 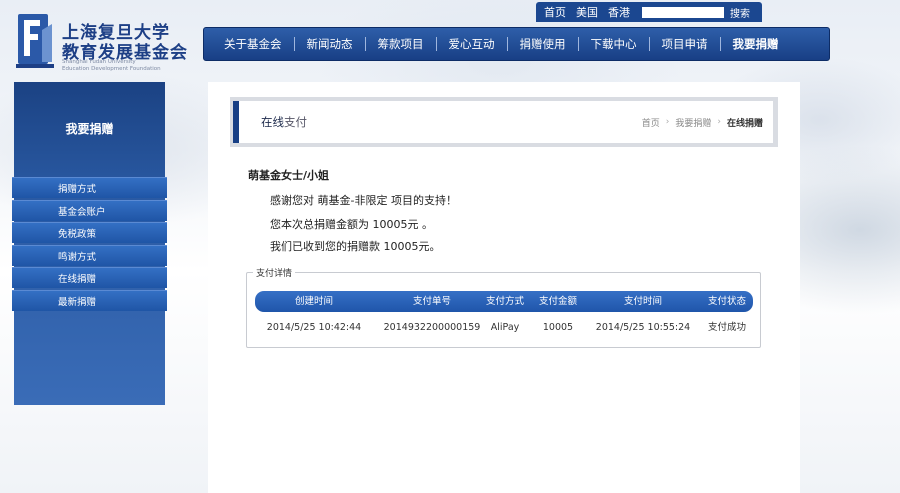 I want to click on content-header: 在线支付 首页 › 我要捐赠 › 在线捐赠, so click(x=504, y=122).